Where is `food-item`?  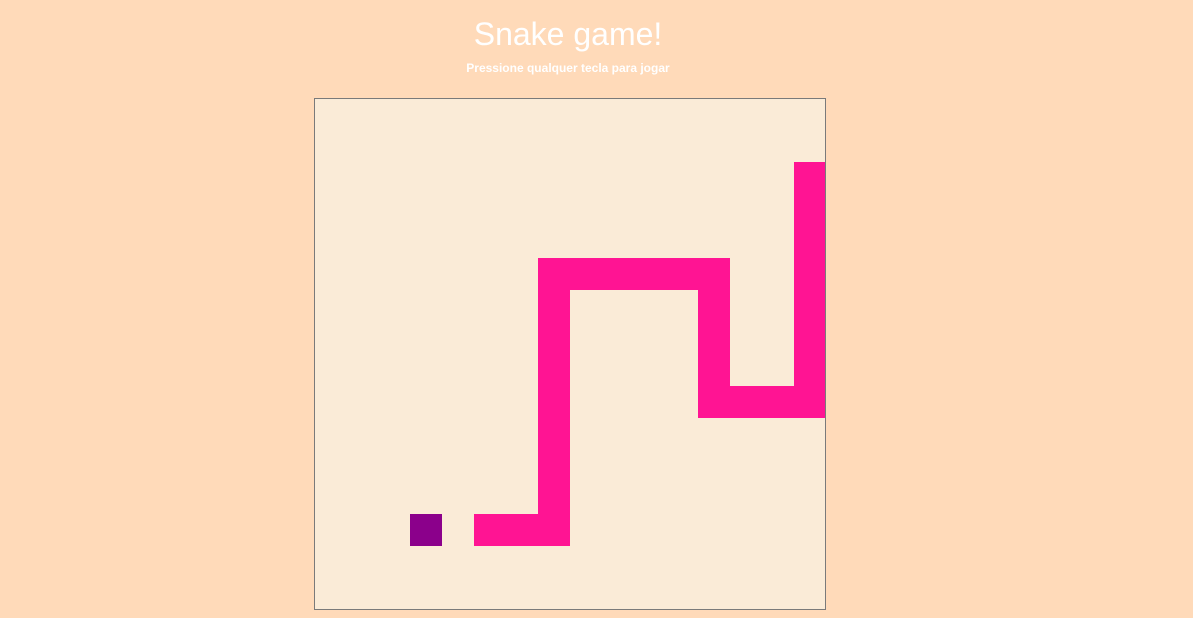 food-item is located at coordinates (426, 530).